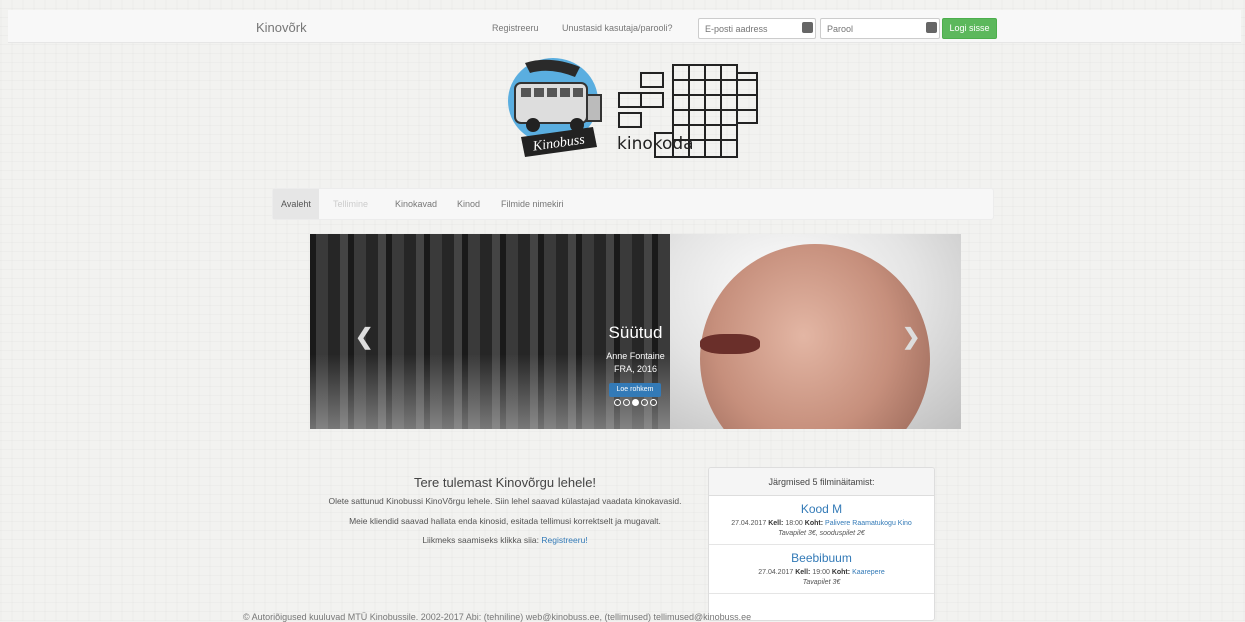 This screenshot has height=622, width=1245. I want to click on register-link: Registreeru, so click(515, 28).